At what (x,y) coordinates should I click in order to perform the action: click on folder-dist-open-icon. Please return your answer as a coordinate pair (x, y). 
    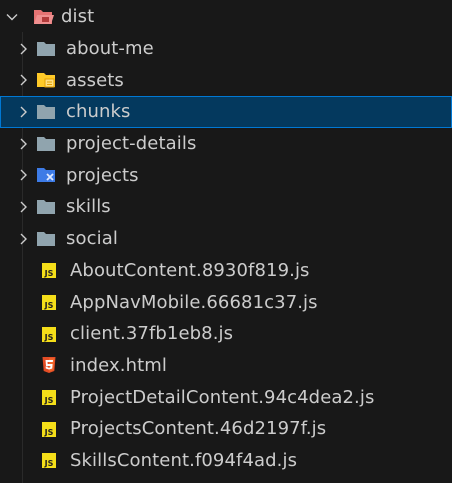
    Looking at the image, I should click on (43, 17).